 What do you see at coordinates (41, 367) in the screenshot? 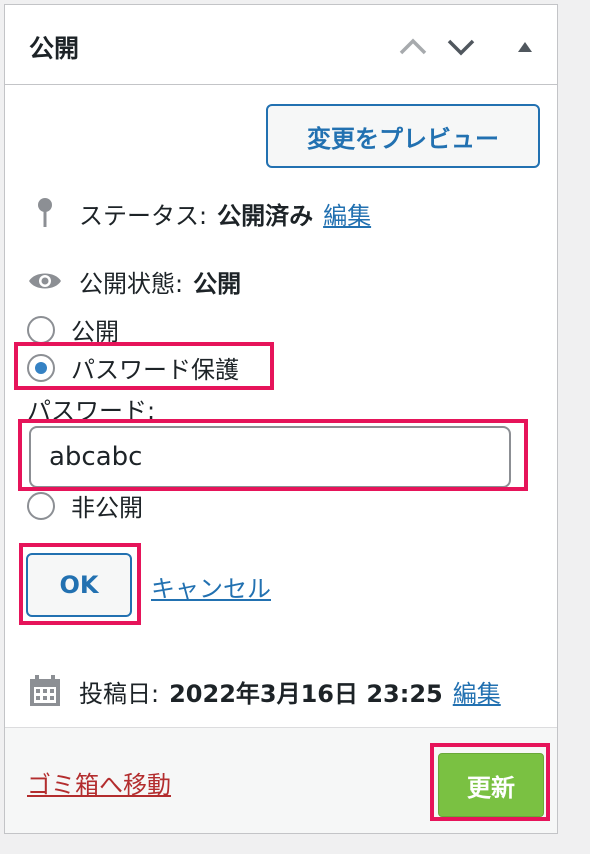
I see `radio-password-protected` at bounding box center [41, 367].